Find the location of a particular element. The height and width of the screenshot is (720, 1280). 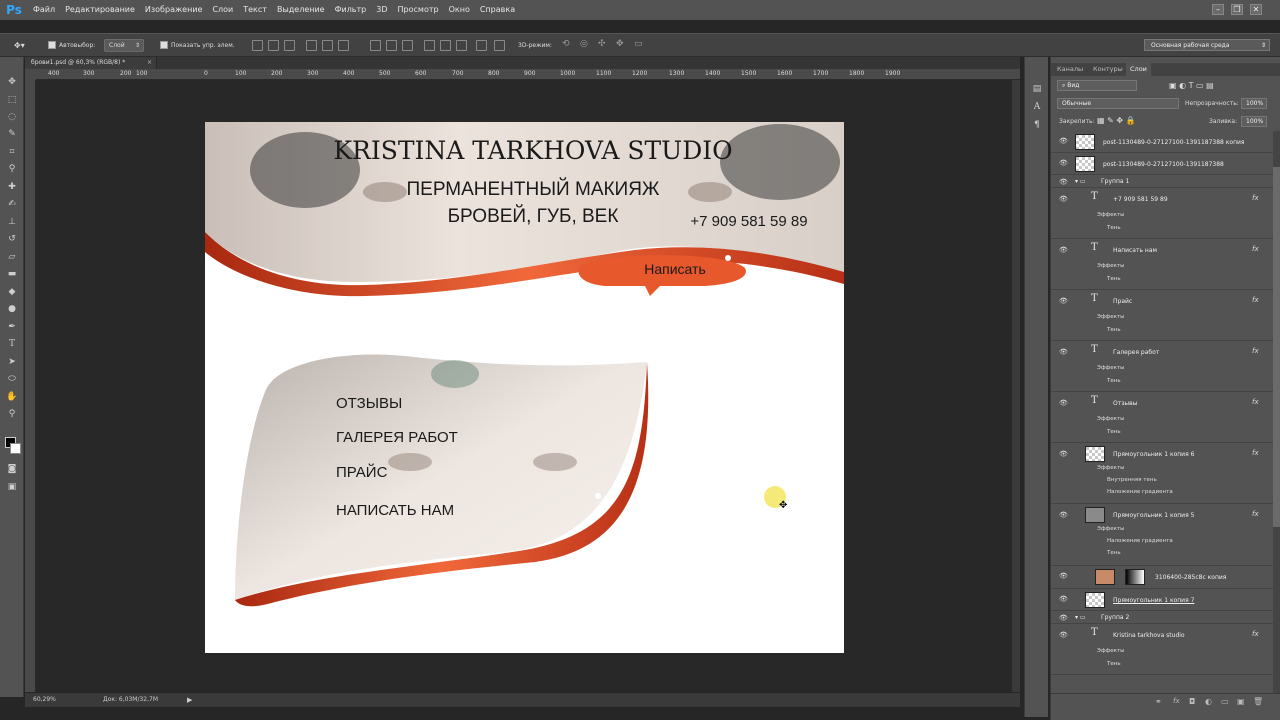

menu-layers: Слои is located at coordinates (222, 10).